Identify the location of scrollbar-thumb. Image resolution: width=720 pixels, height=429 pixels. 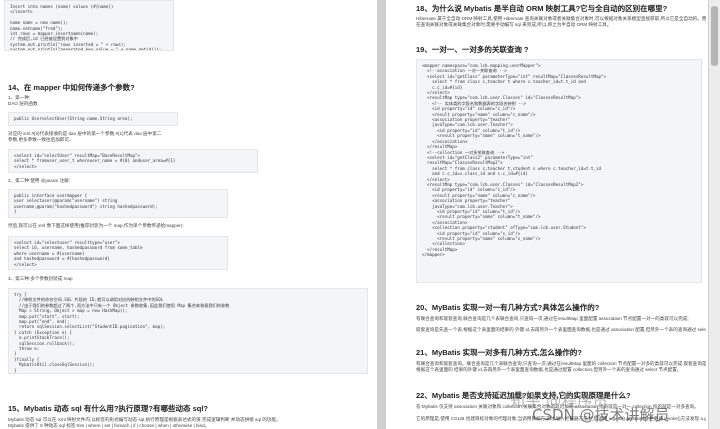
(714, 36).